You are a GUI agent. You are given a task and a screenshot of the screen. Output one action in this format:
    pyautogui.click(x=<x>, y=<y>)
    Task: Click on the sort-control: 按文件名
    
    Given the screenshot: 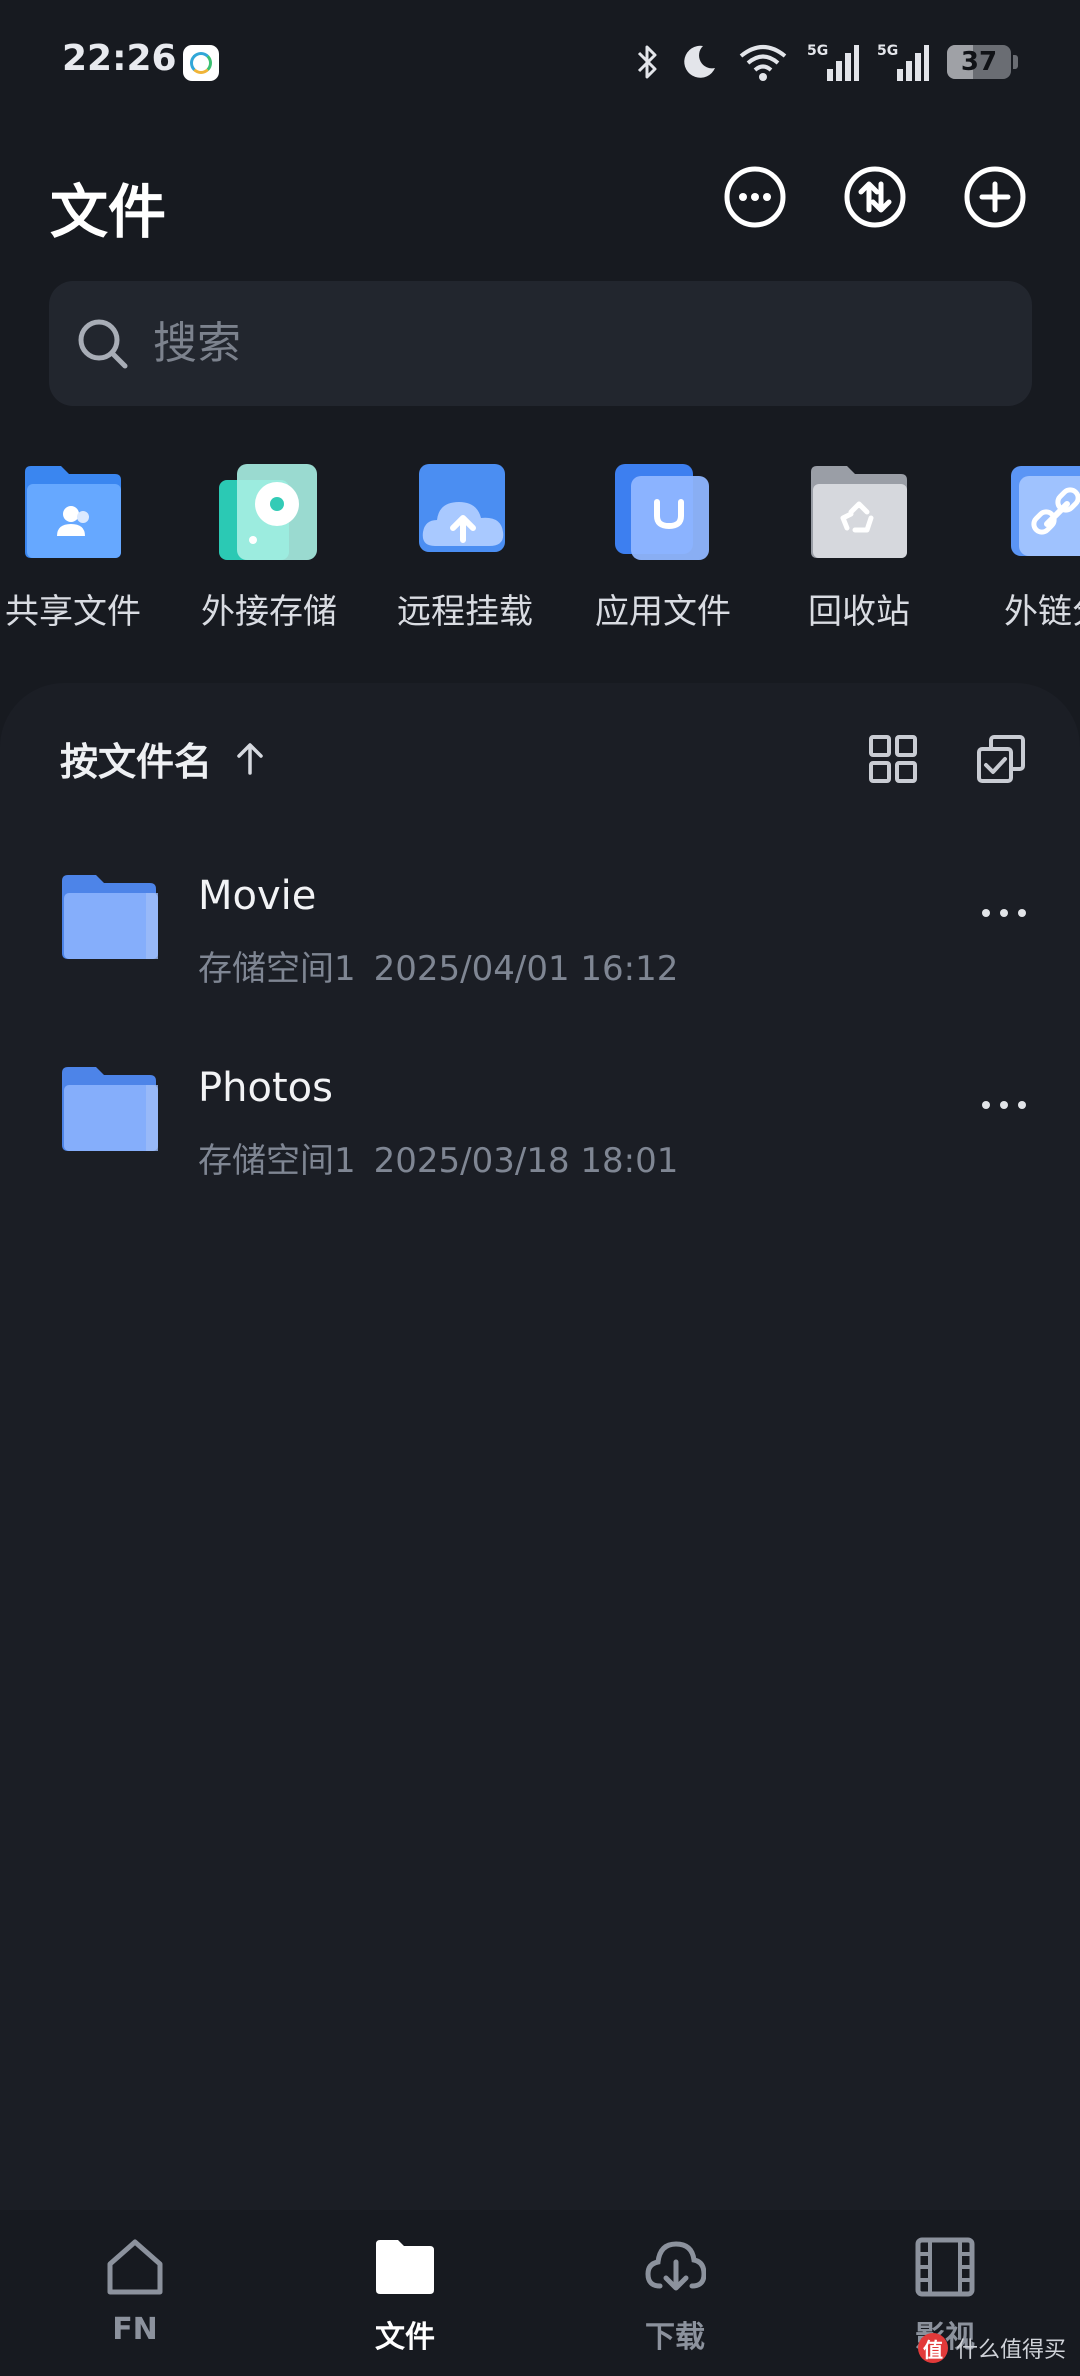 What is the action you would take?
    pyautogui.click(x=164, y=758)
    